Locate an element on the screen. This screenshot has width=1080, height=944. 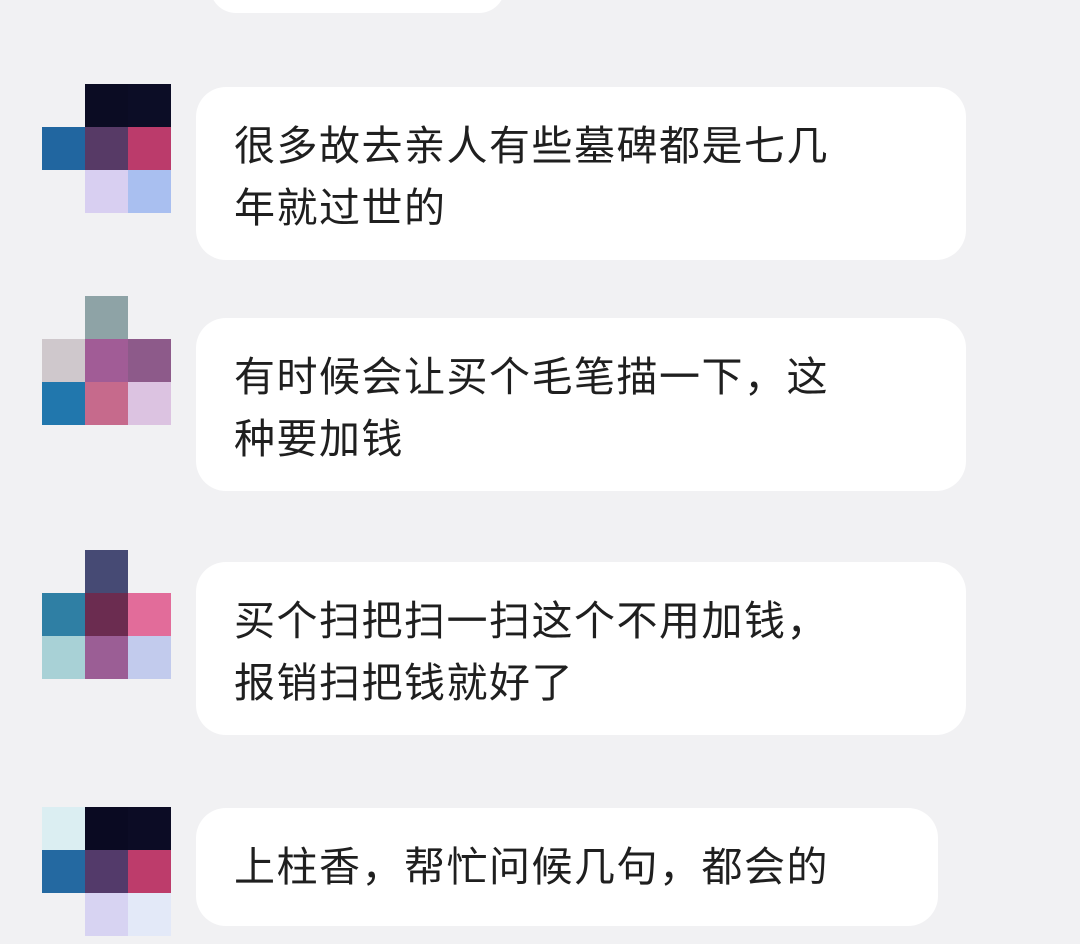
previous-message-bubble is located at coordinates (357, 6).